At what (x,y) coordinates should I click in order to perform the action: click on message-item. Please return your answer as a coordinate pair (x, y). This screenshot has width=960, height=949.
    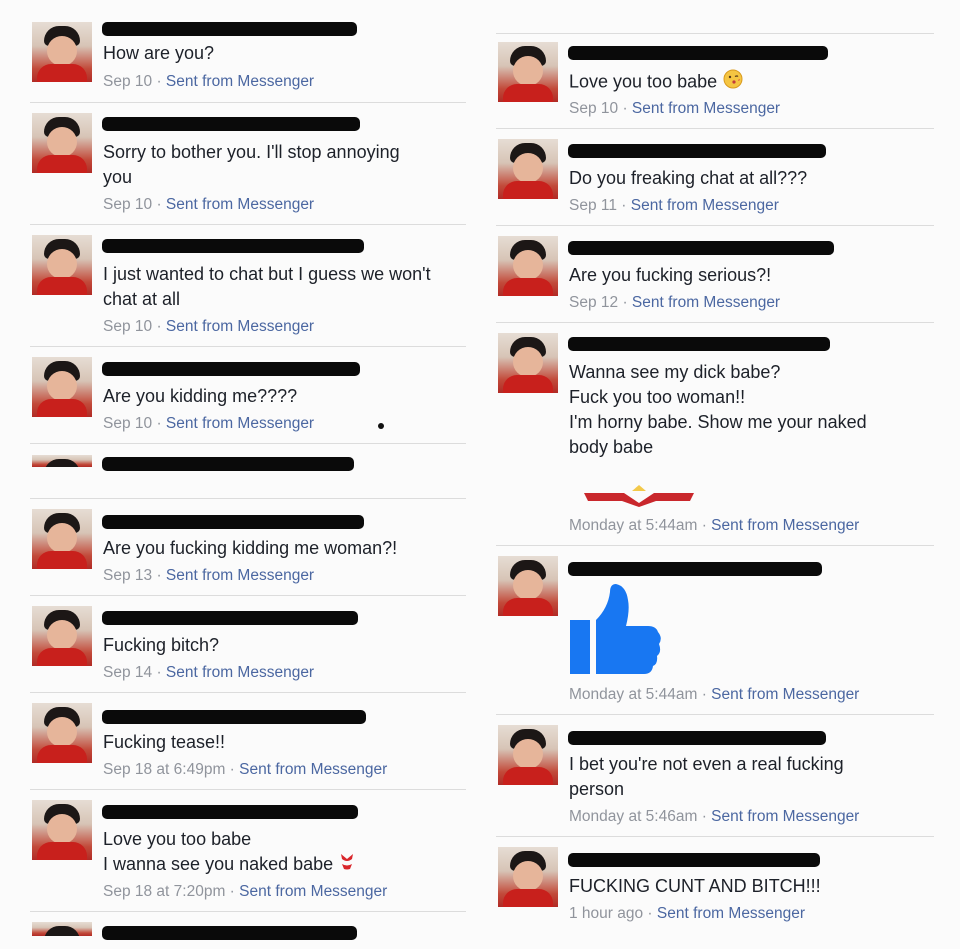
    Looking at the image, I should click on (248, 477).